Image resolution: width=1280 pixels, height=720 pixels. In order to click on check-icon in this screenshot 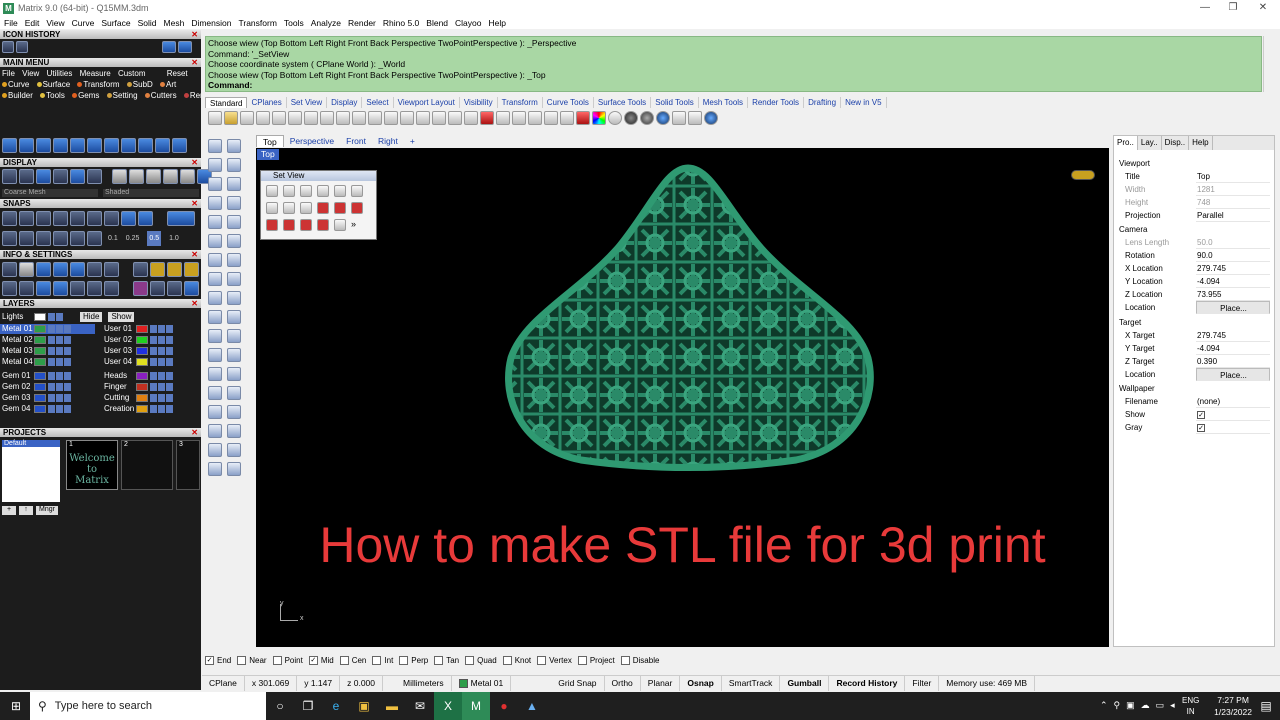, I will do `click(234, 450)`.